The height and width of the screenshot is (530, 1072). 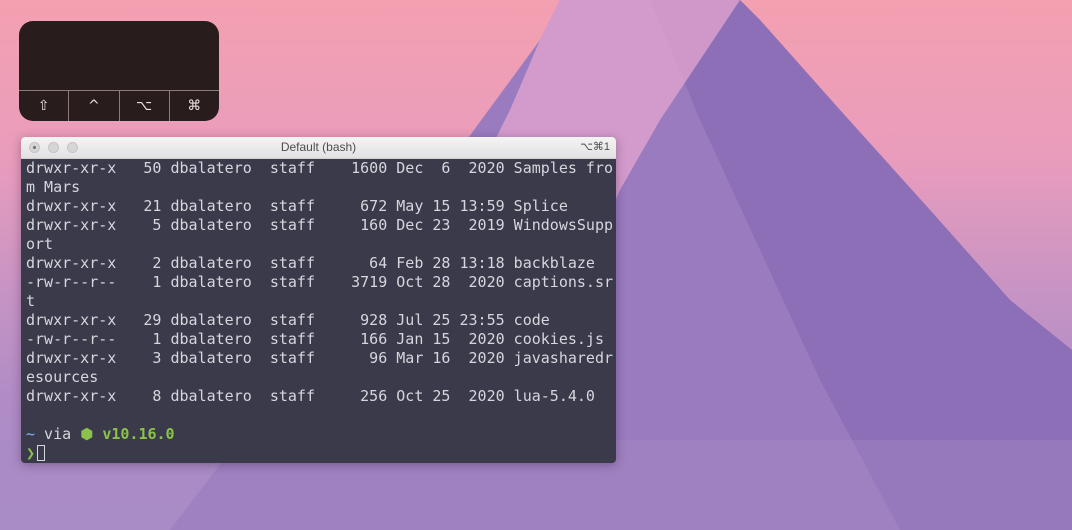 What do you see at coordinates (53, 187) in the screenshot?
I see `output-line: m Mars` at bounding box center [53, 187].